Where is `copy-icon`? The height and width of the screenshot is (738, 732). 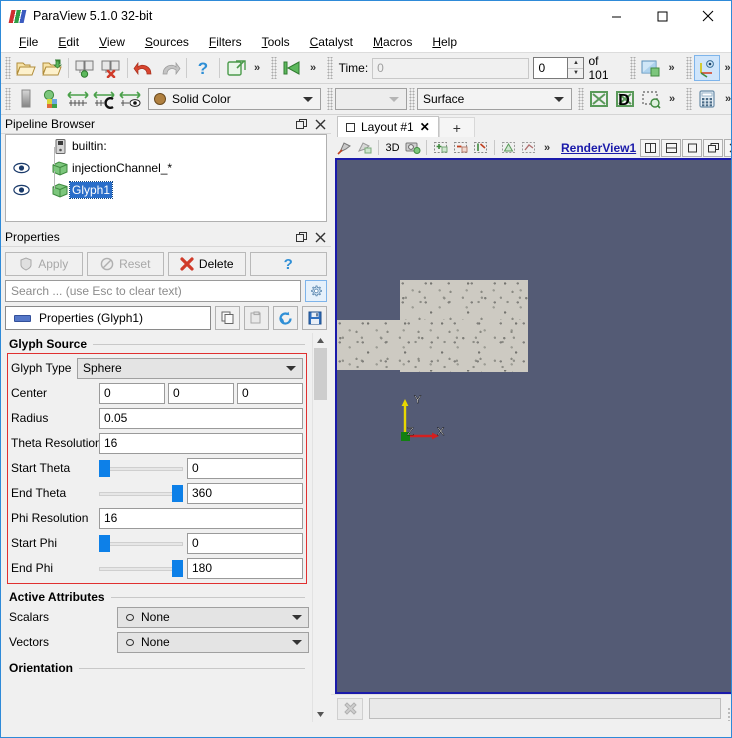 copy-icon is located at coordinates (227, 318).